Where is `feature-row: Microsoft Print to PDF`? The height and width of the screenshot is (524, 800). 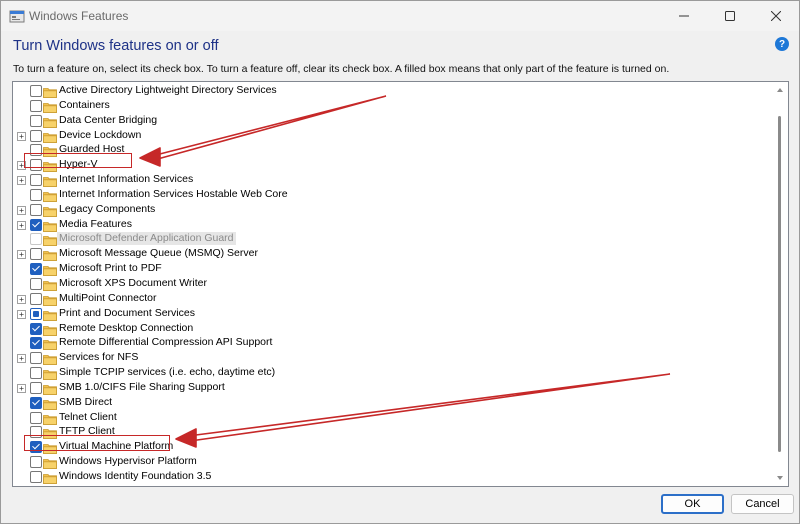 feature-row: Microsoft Print to PDF is located at coordinates (392, 269).